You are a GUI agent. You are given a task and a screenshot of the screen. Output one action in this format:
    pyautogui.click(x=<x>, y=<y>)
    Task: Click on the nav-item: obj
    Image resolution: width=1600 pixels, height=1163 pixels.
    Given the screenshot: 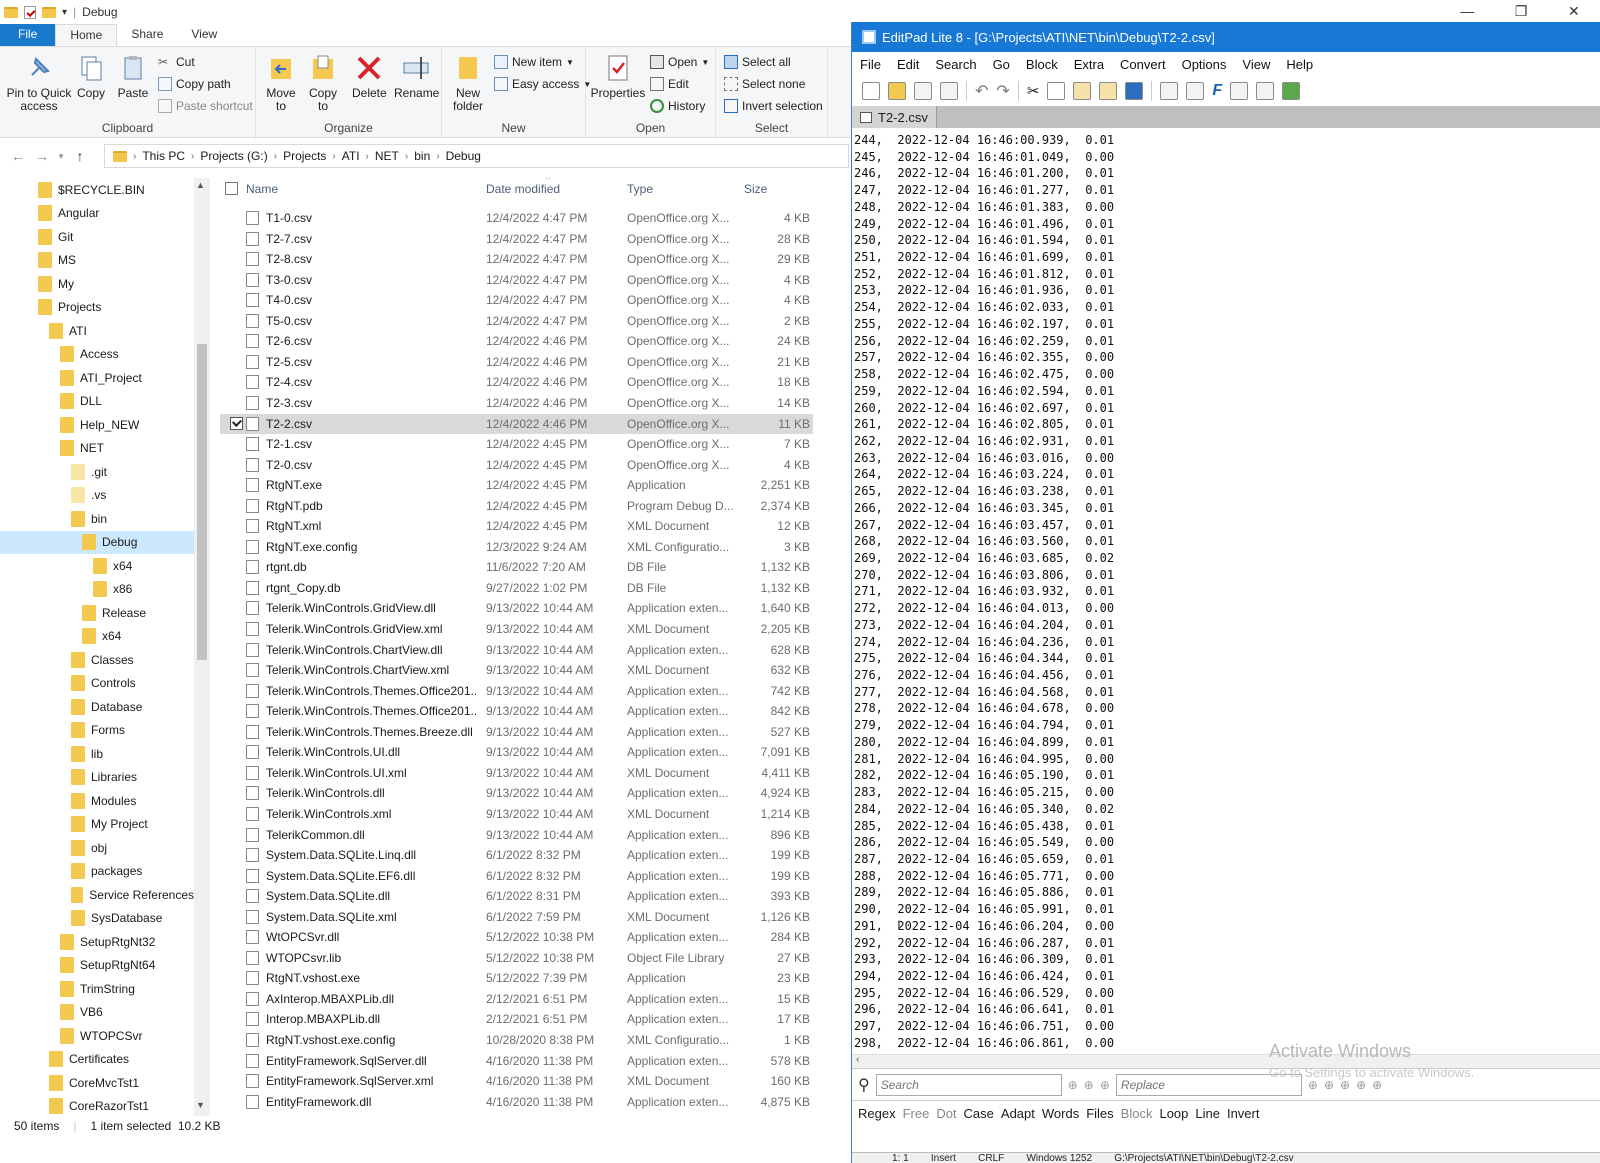 What is the action you would take?
    pyautogui.click(x=97, y=847)
    